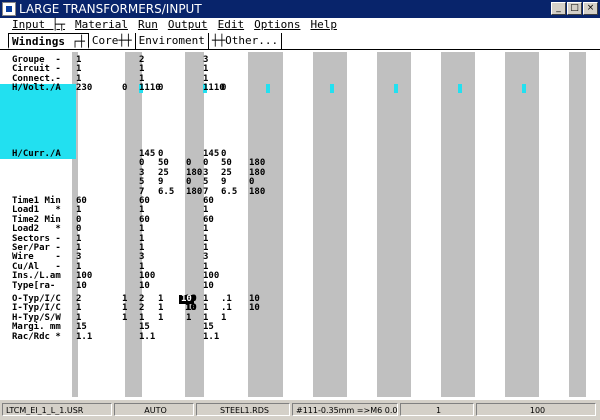 This screenshot has width=600, height=420. What do you see at coordinates (84, 88) in the screenshot?
I see `col1-cell: 230` at bounding box center [84, 88].